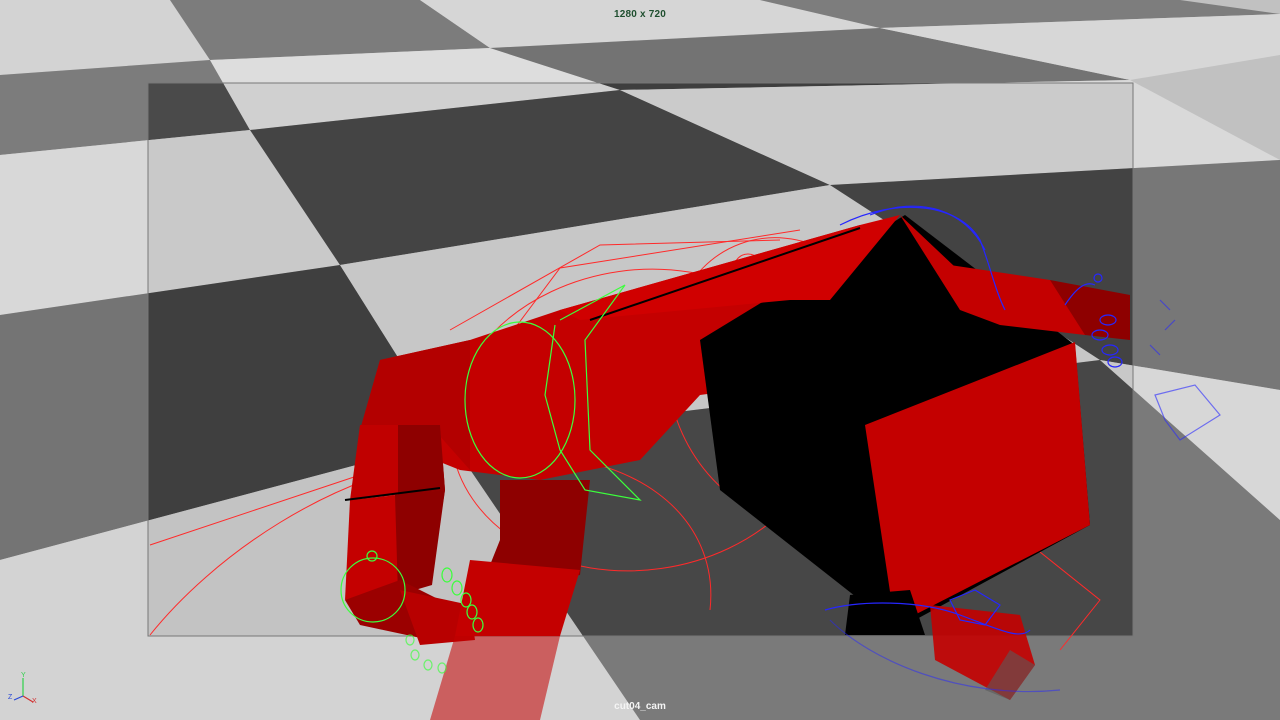 This screenshot has width=1280, height=720. I want to click on axis-z-line, so click(18, 698).